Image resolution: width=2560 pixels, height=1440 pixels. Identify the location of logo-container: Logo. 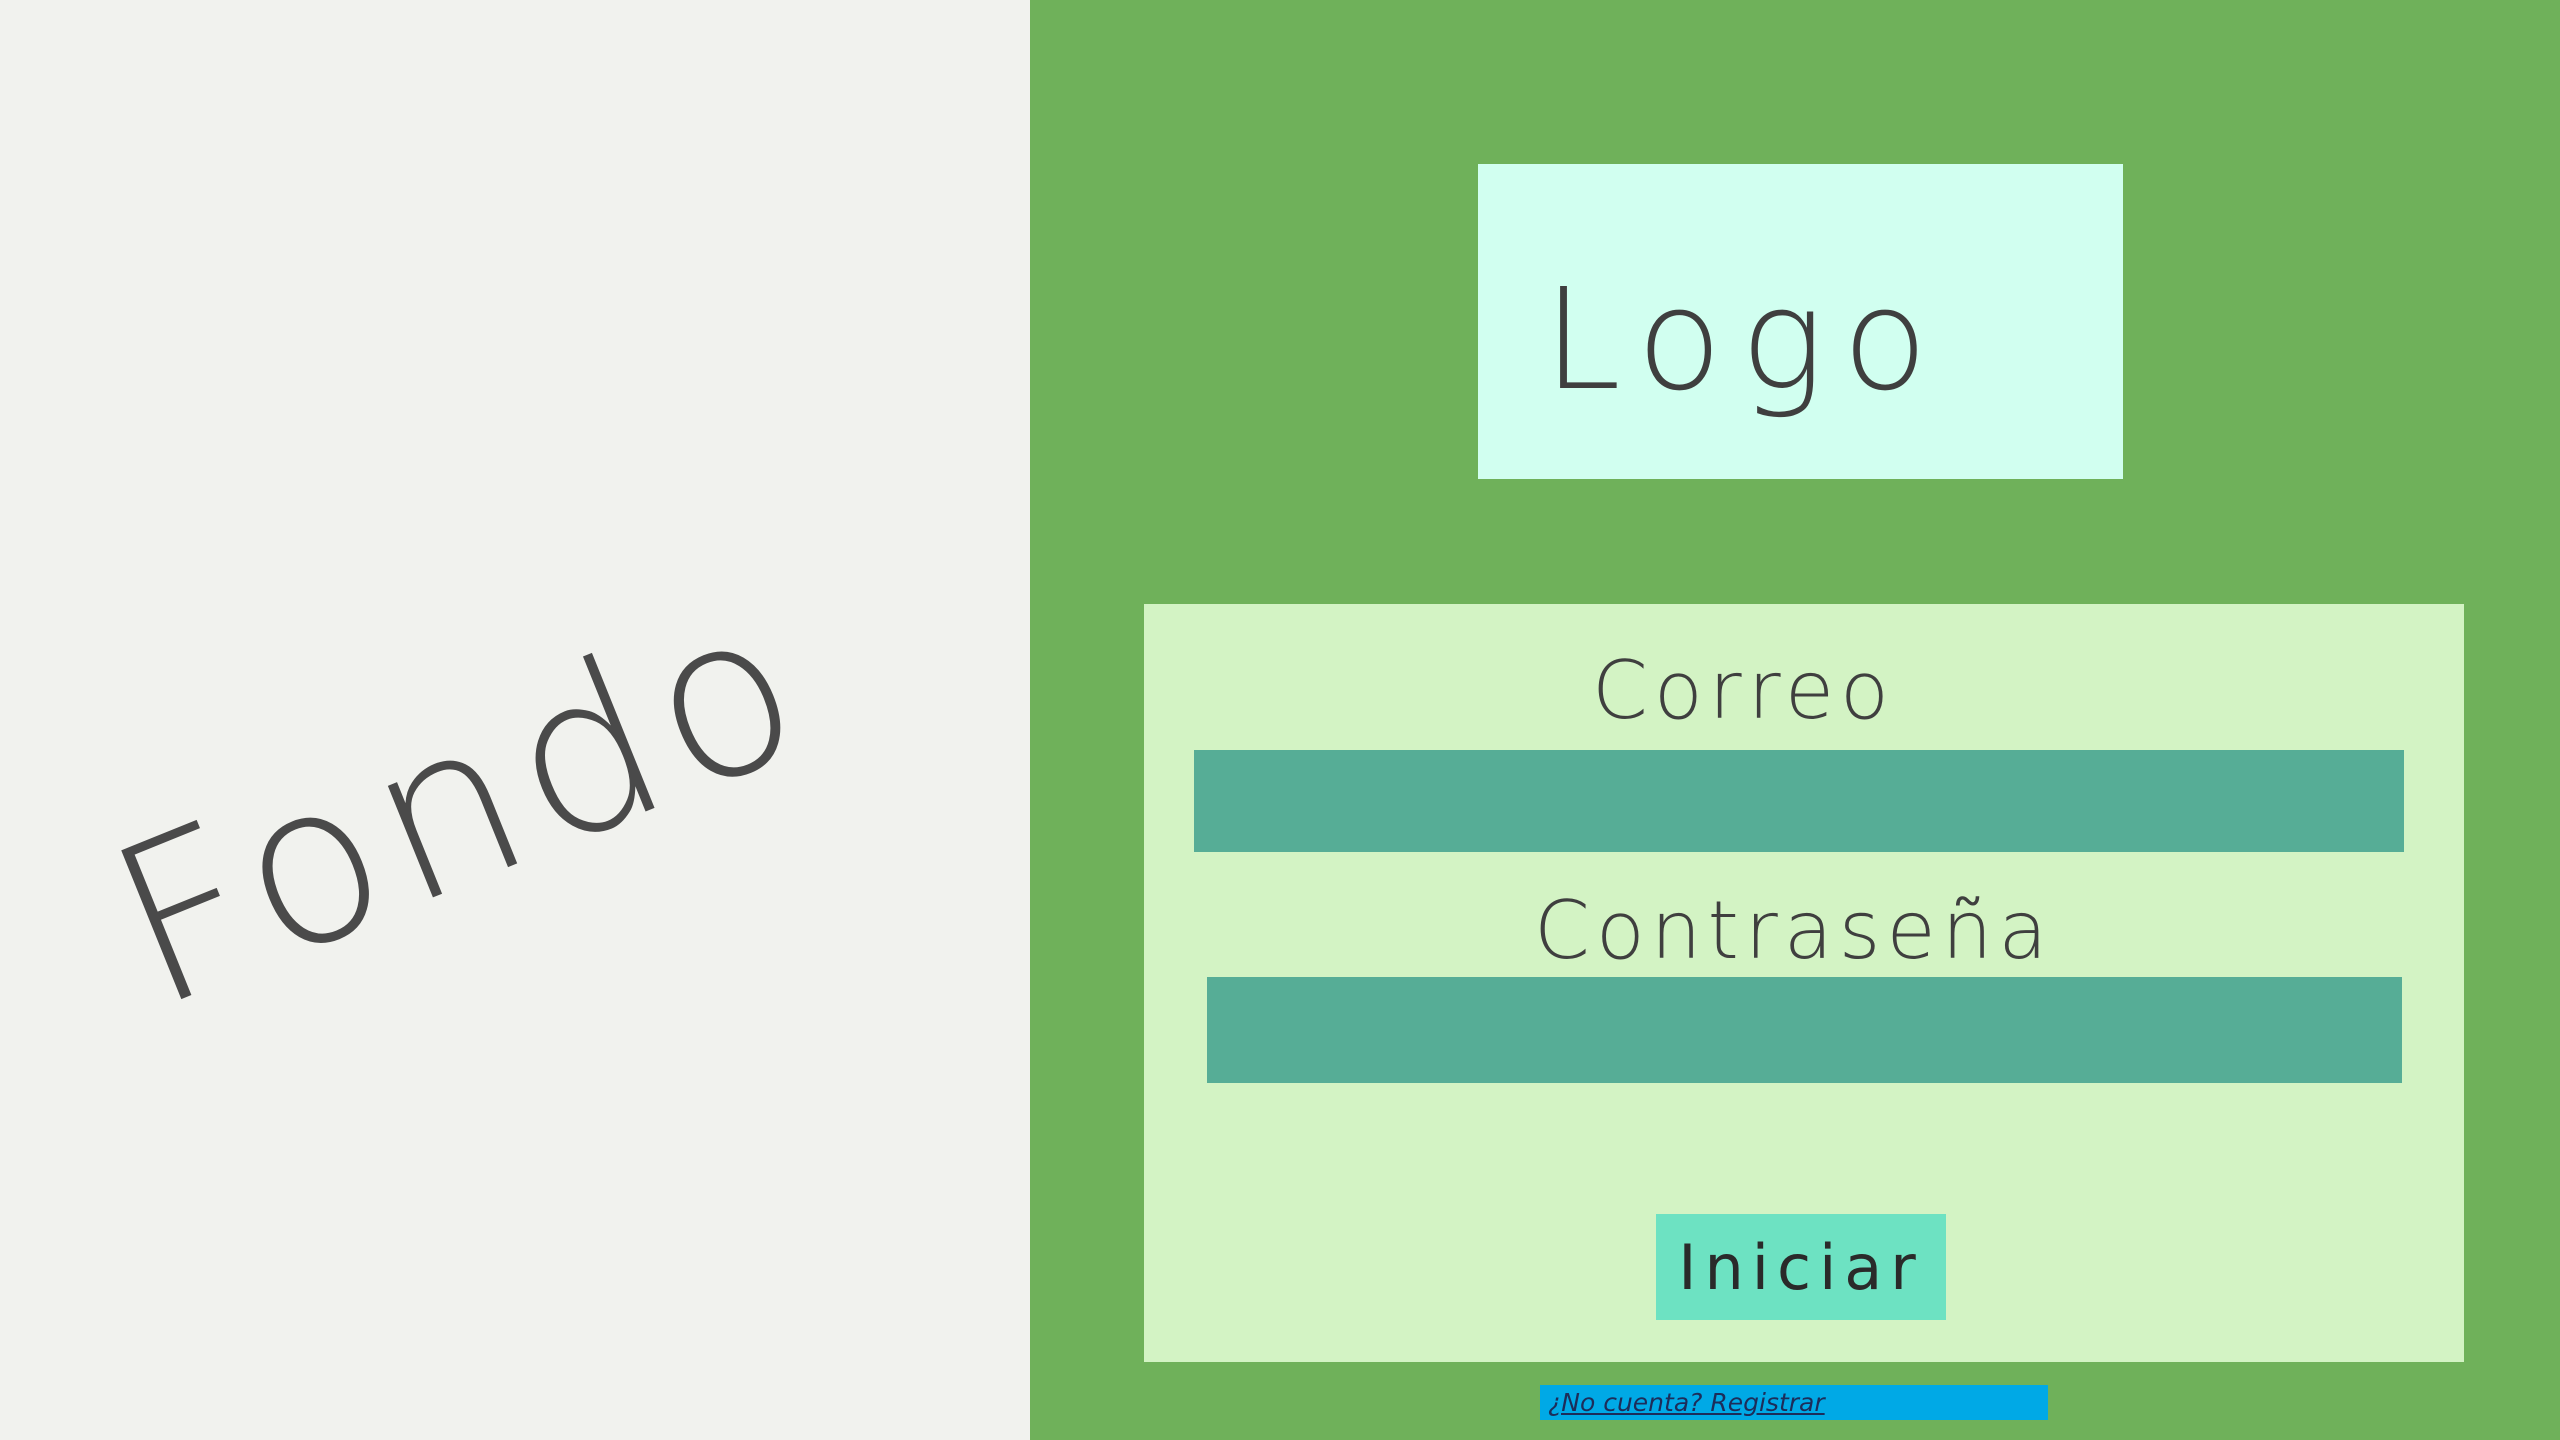
(1800, 321).